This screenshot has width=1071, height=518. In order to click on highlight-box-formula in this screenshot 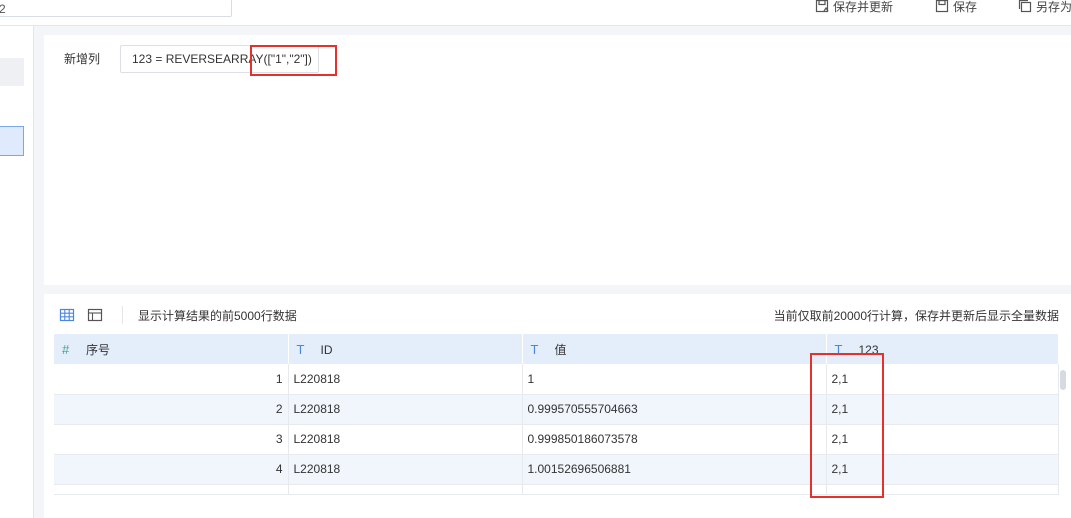, I will do `click(293, 60)`.